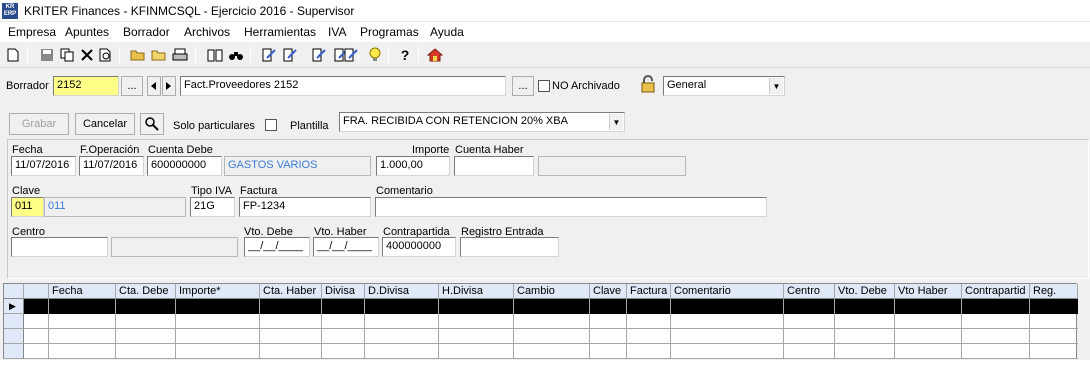 Image resolution: width=1090 pixels, height=375 pixels. What do you see at coordinates (82, 291) in the screenshot?
I see `grid-header-fecha: Fecha` at bounding box center [82, 291].